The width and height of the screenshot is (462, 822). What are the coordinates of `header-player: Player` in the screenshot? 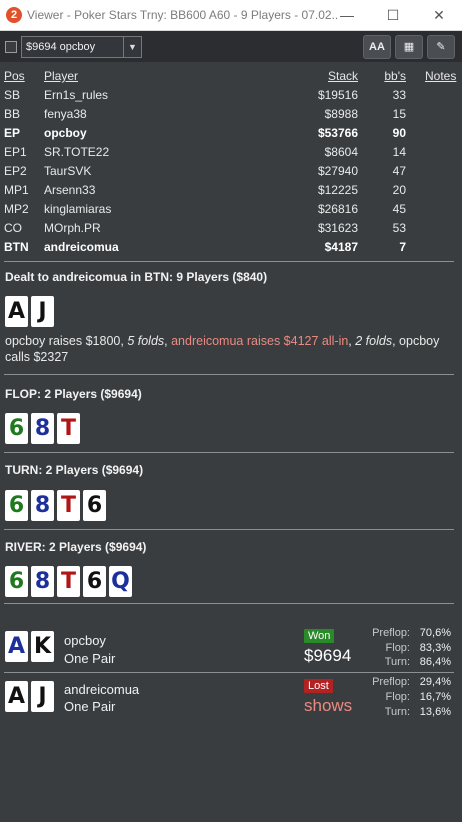 It's located at (61, 76).